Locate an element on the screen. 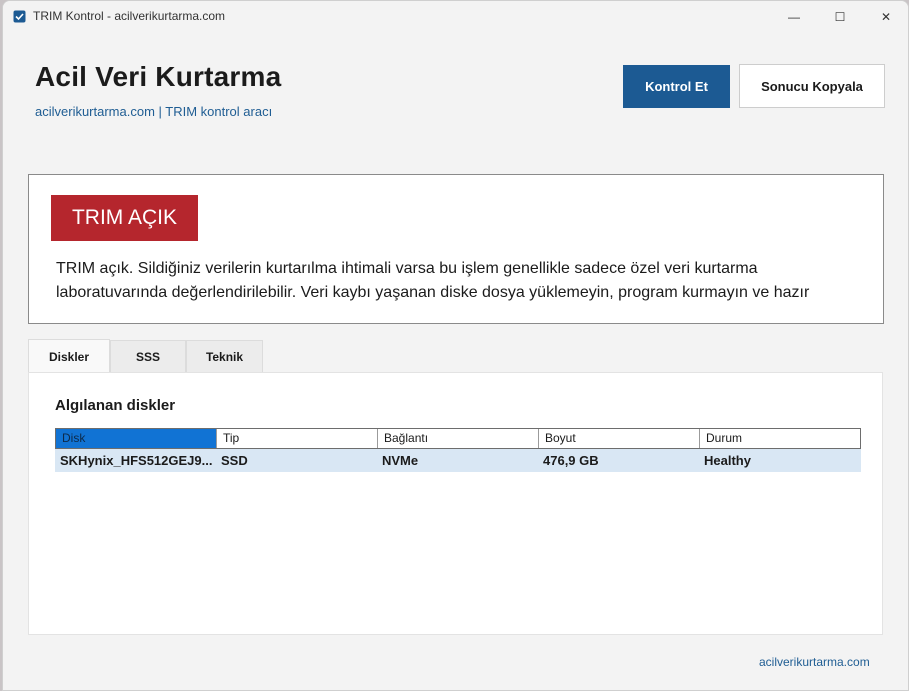 The image size is (909, 691). column-header-disk: Disk is located at coordinates (136, 438).